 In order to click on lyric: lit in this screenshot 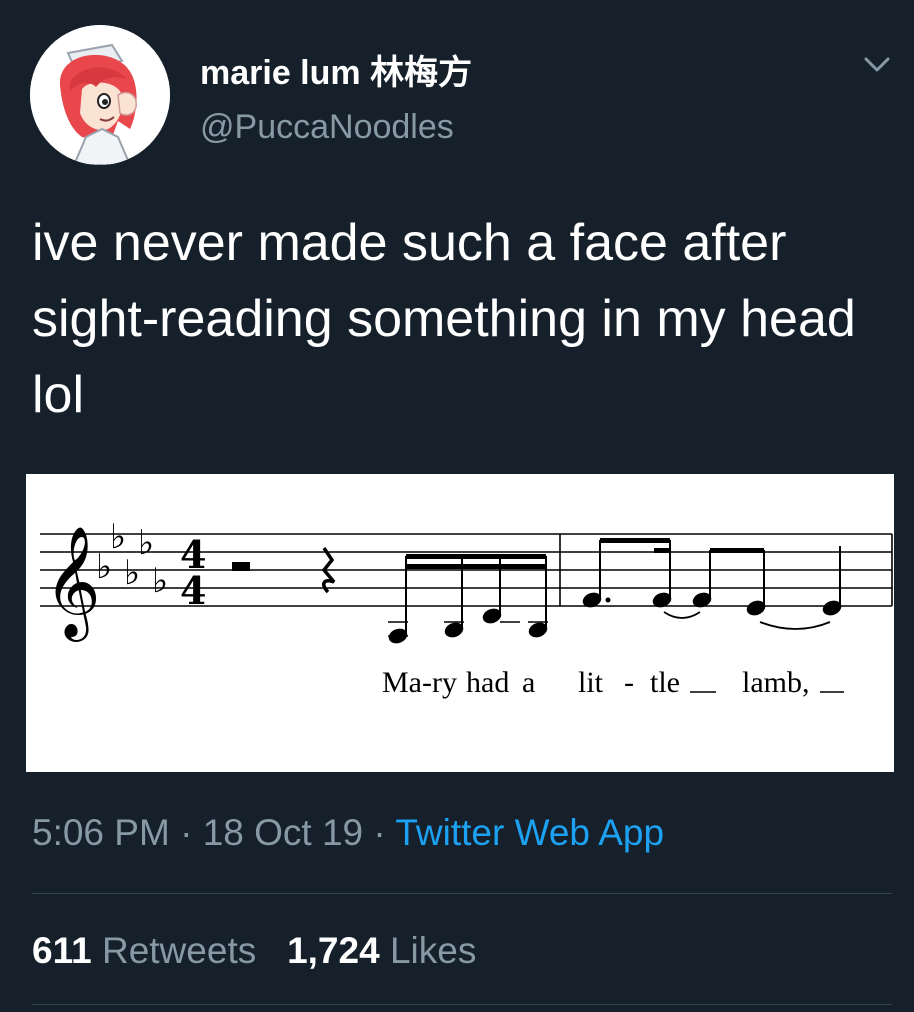, I will do `click(591, 682)`.